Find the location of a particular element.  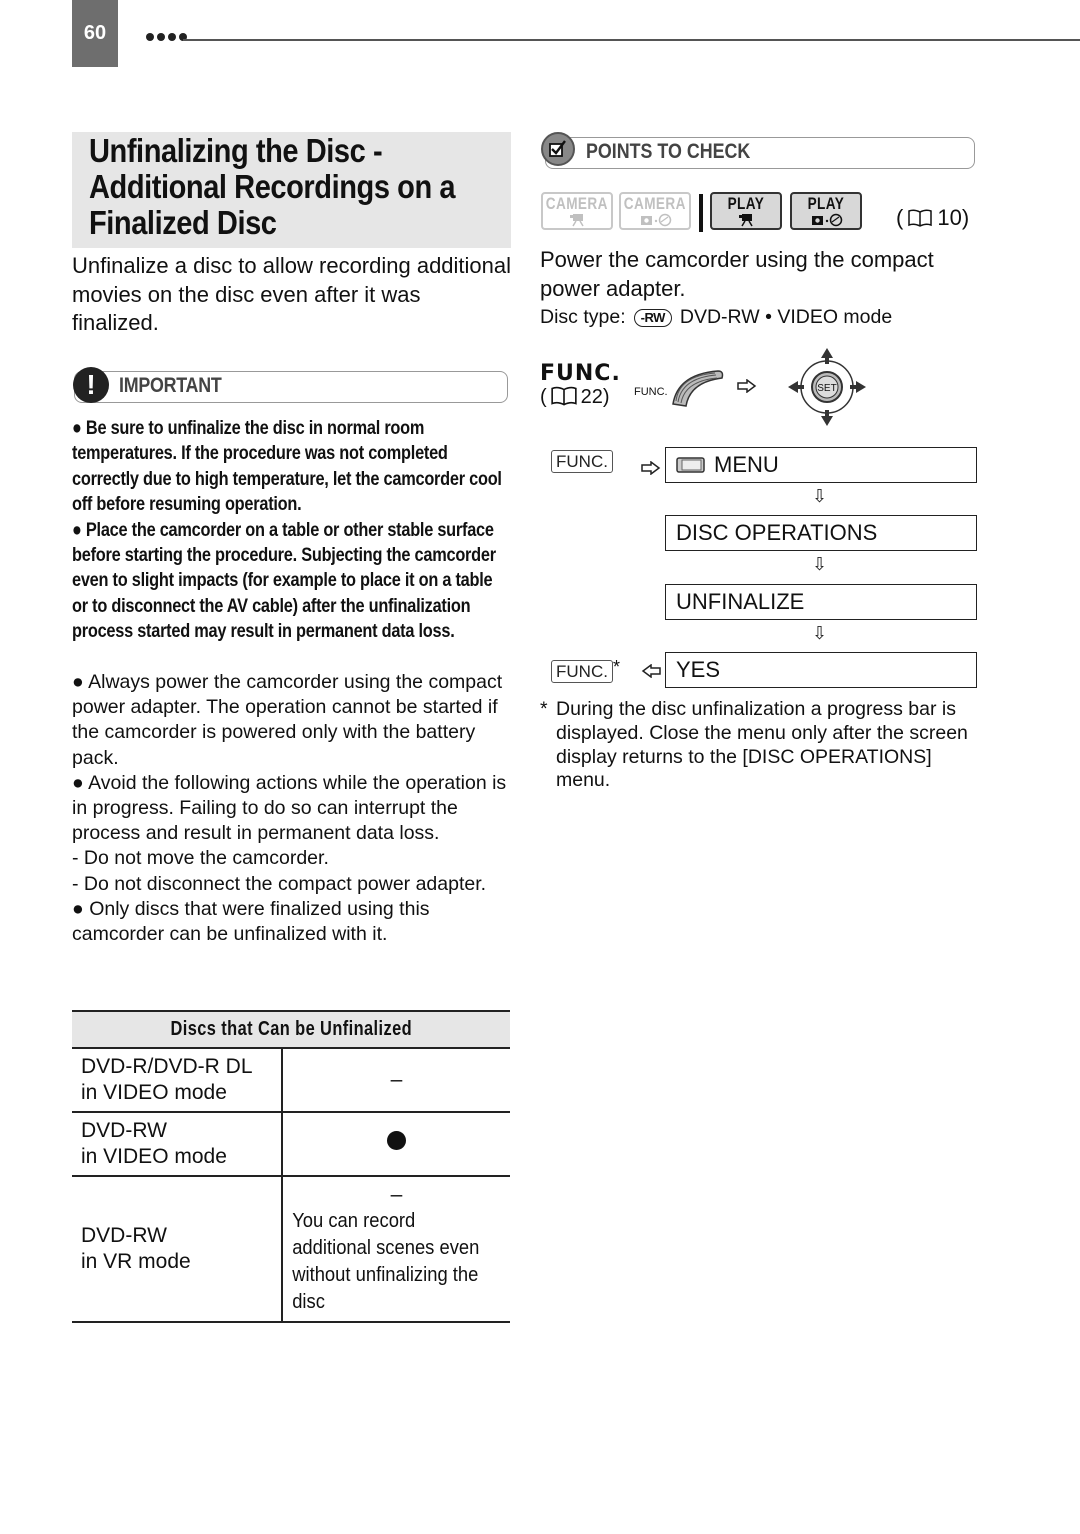

func-heading: FUNC. is located at coordinates (580, 373).